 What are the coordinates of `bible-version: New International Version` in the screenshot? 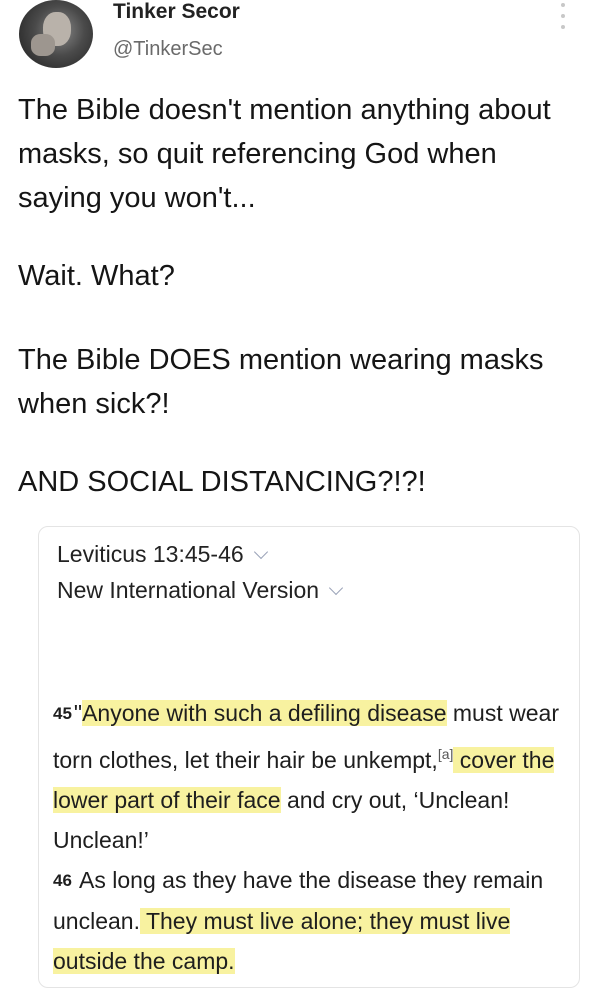 It's located at (188, 590).